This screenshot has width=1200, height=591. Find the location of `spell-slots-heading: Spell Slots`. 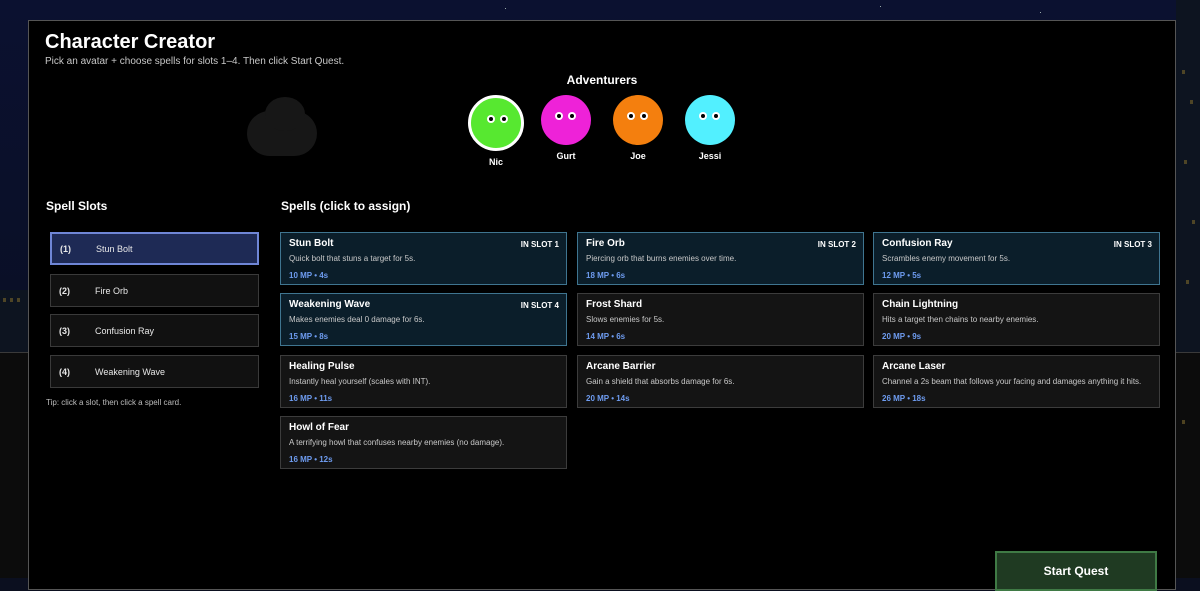

spell-slots-heading: Spell Slots is located at coordinates (77, 206).